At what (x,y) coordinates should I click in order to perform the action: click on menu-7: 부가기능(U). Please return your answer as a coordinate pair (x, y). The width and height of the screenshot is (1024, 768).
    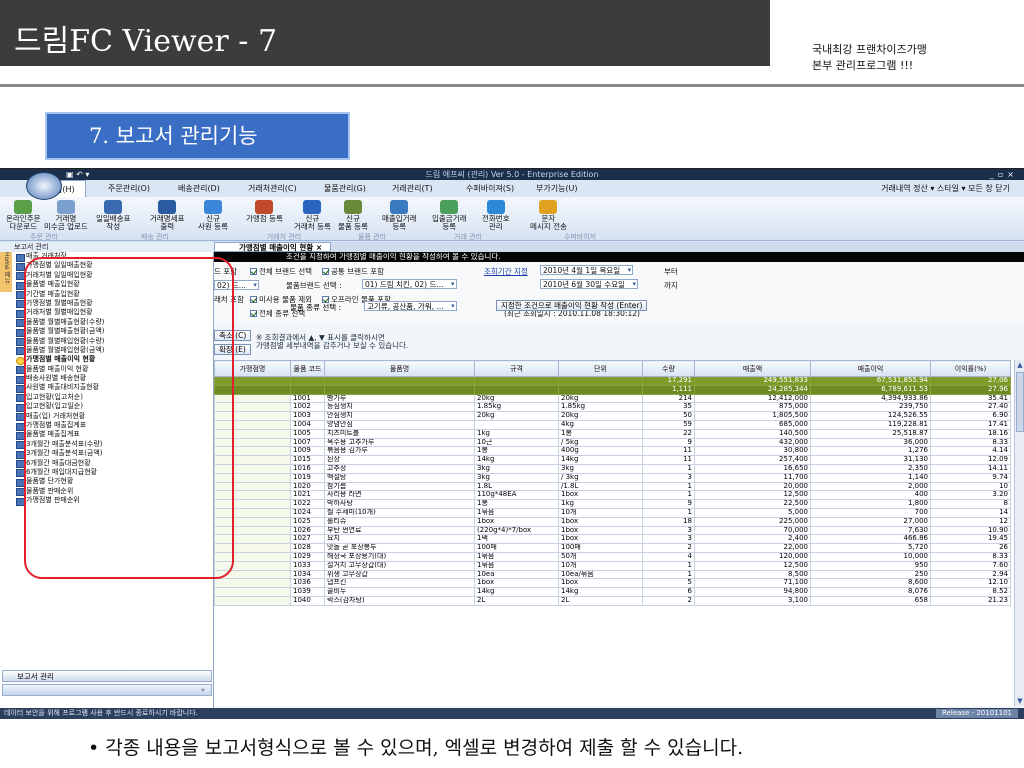
    Looking at the image, I should click on (557, 188).